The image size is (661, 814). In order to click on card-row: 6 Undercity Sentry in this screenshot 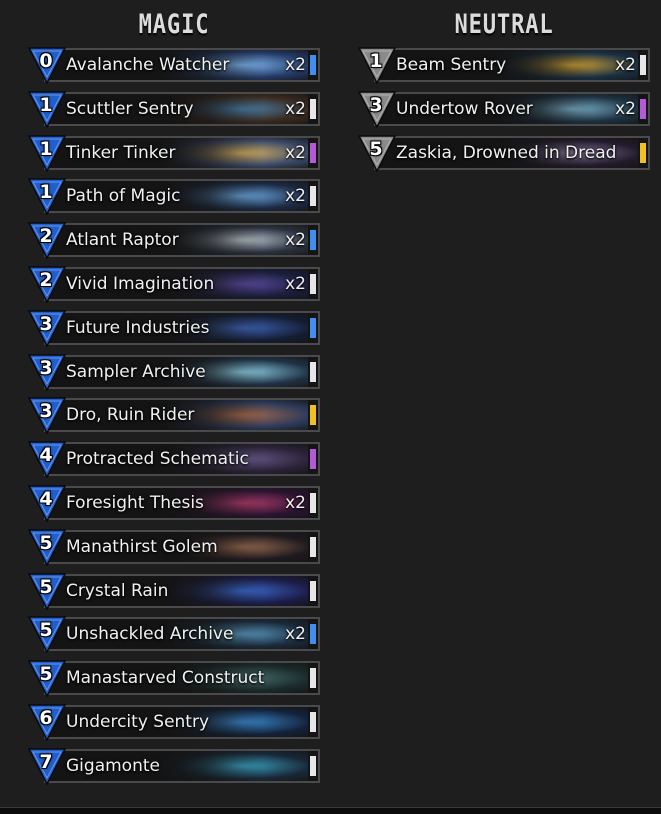, I will do `click(174, 722)`.